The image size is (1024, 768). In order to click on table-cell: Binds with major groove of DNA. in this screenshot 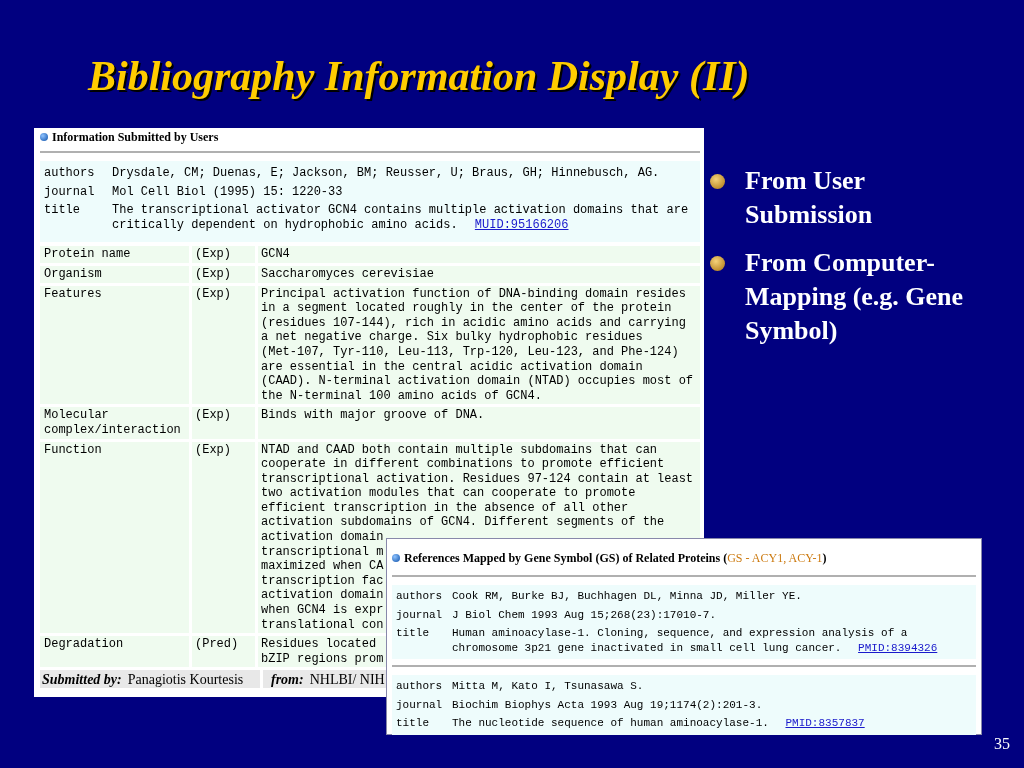, I will do `click(479, 423)`.